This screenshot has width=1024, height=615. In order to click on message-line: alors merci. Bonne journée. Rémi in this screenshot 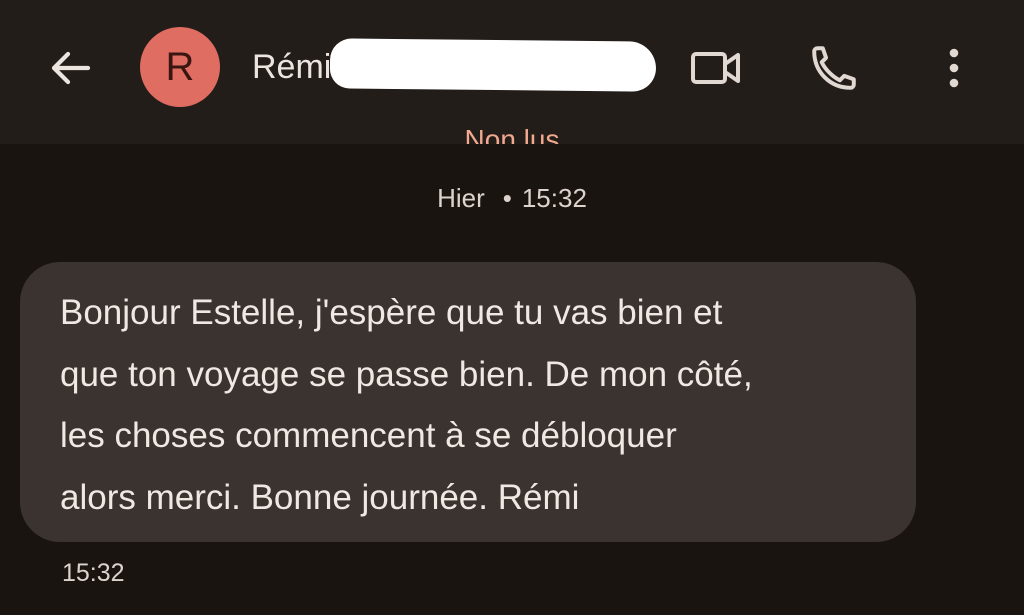, I will do `click(320, 497)`.